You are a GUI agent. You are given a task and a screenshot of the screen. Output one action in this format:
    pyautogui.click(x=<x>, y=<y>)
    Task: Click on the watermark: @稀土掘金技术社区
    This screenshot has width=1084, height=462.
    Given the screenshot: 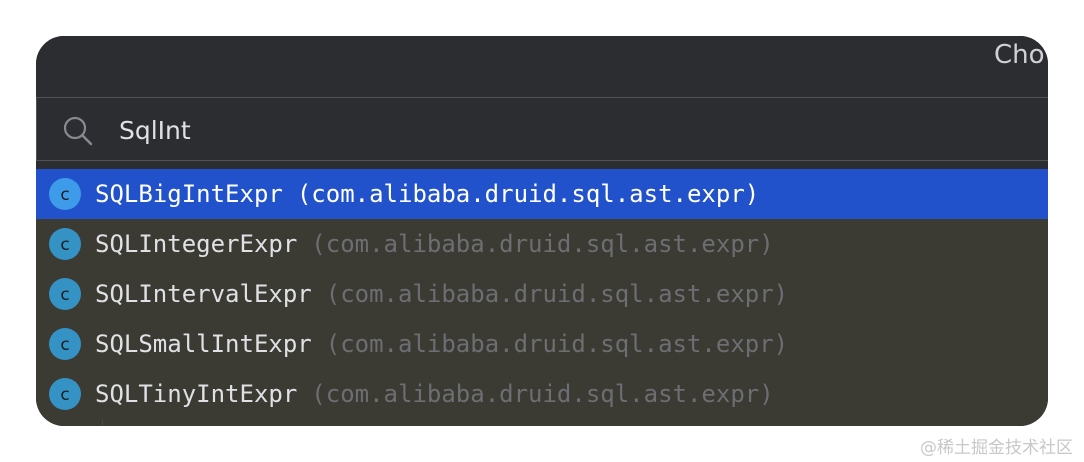 What is the action you would take?
    pyautogui.click(x=996, y=448)
    